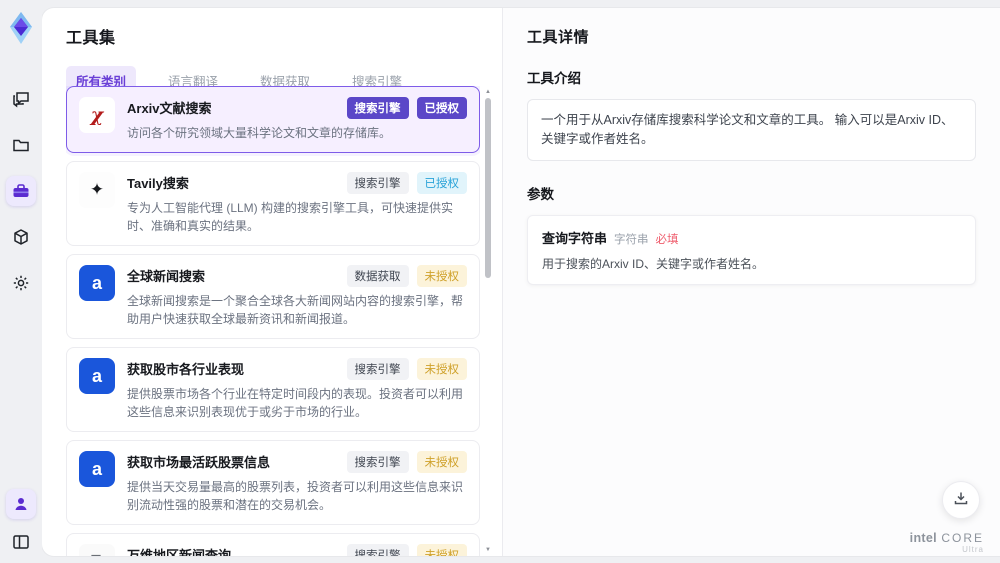 This screenshot has height=563, width=1000. I want to click on tool-name: 获取市场最活跃股票信息, so click(199, 462).